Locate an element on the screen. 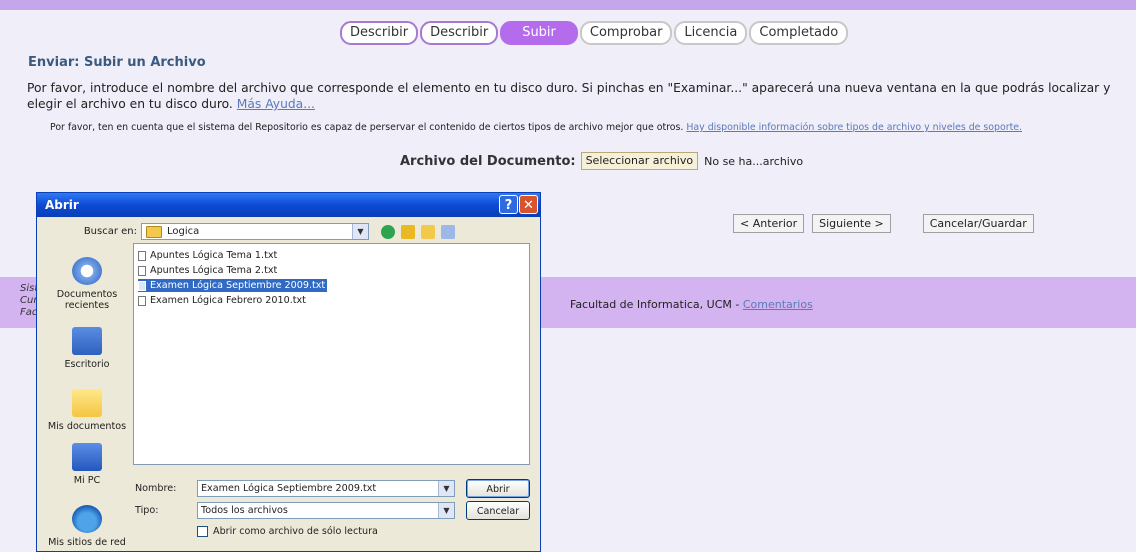  open-button: Abrir is located at coordinates (498, 488).